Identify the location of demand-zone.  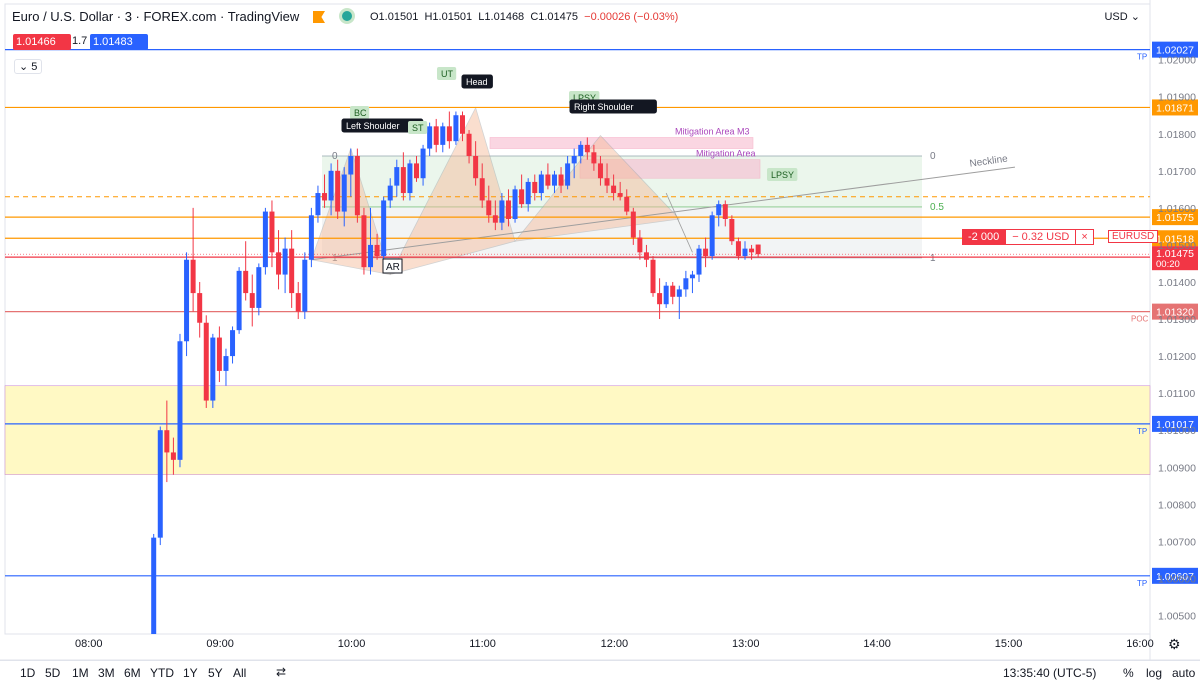
(577, 430).